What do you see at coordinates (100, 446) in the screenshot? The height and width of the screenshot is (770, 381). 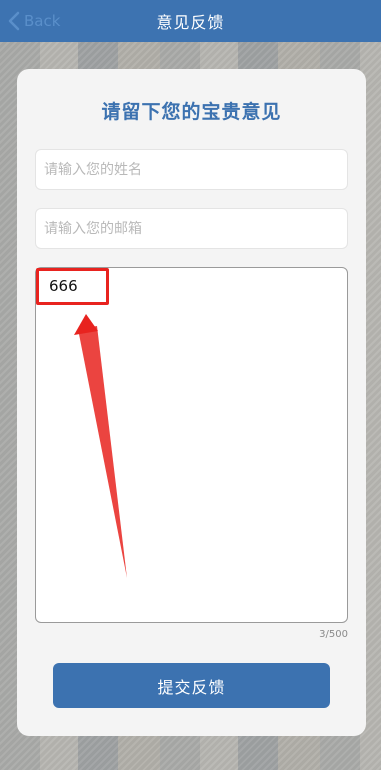 I see `annotation-arrow` at bounding box center [100, 446].